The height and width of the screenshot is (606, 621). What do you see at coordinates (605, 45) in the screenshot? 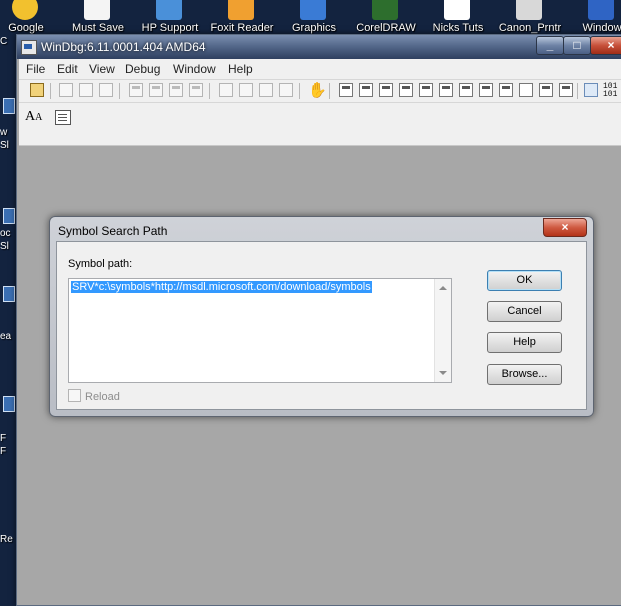
I see `close-button: ×` at bounding box center [605, 45].